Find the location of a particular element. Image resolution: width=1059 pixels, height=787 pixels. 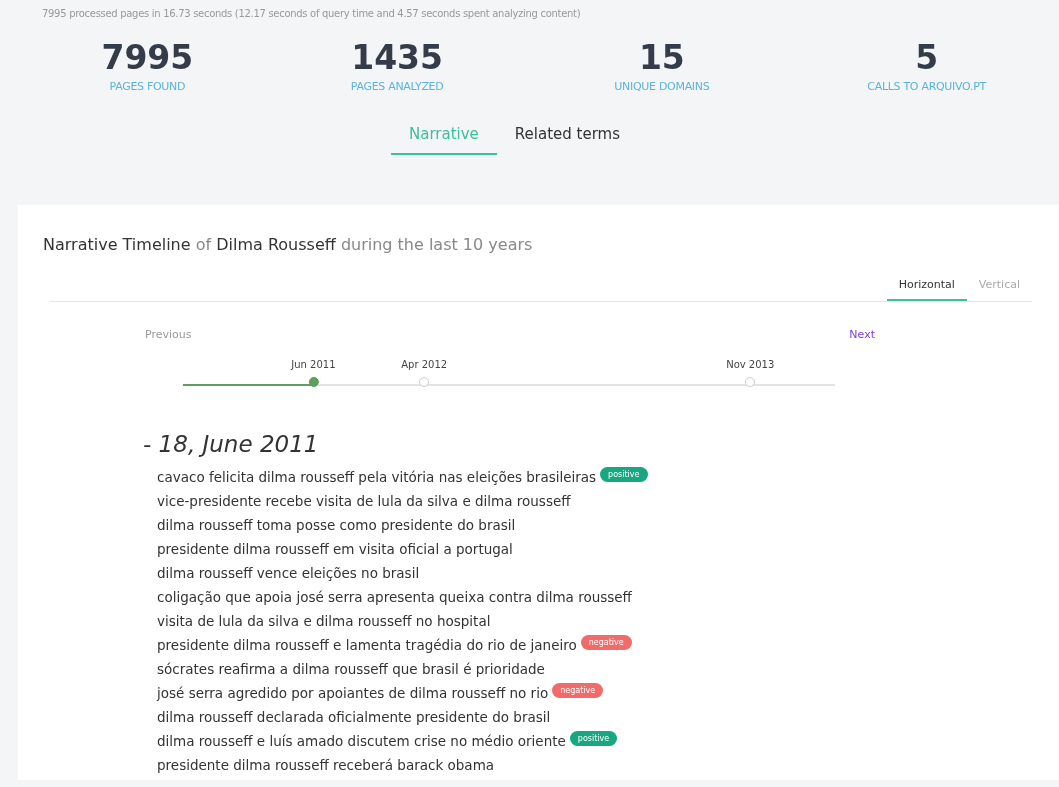

headline-link: presidente dilma rousseff em visita oficial a portugal is located at coordinates (335, 549).